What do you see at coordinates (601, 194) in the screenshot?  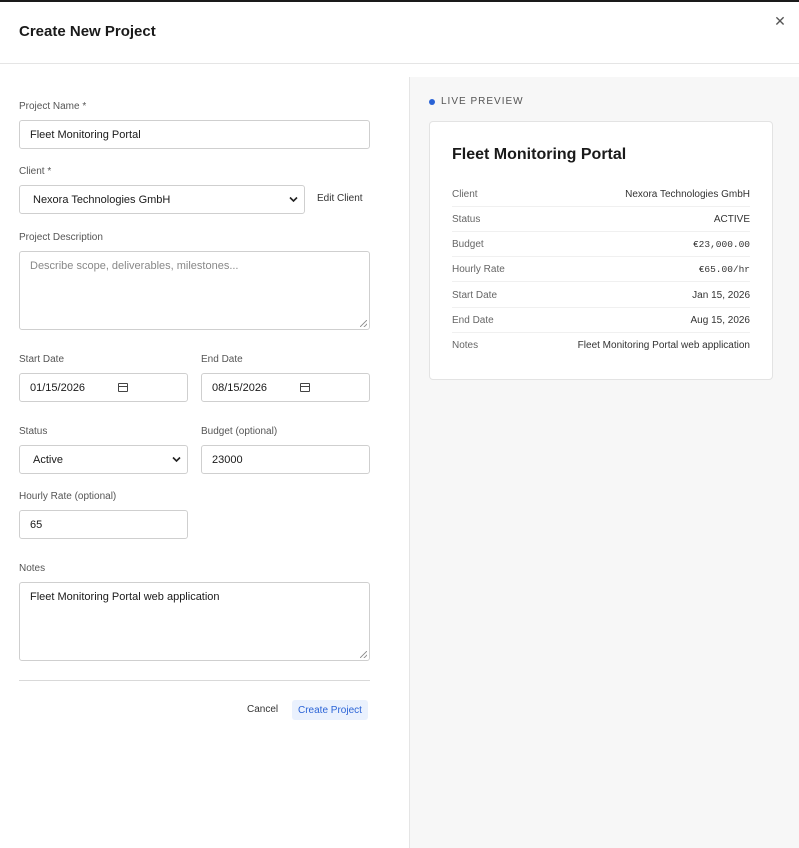 I see `preview-row-client: Client Nexora Technologies GmbH` at bounding box center [601, 194].